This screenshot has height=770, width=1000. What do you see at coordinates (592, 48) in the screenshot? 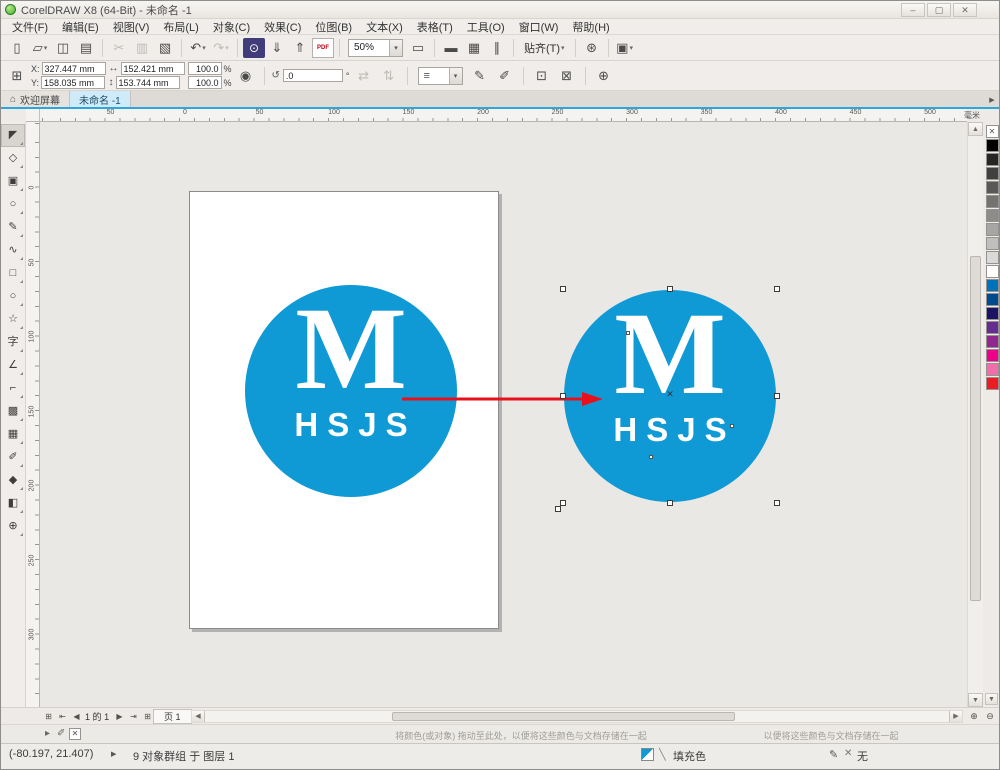
I see `options-button: ⊛` at bounding box center [592, 48].